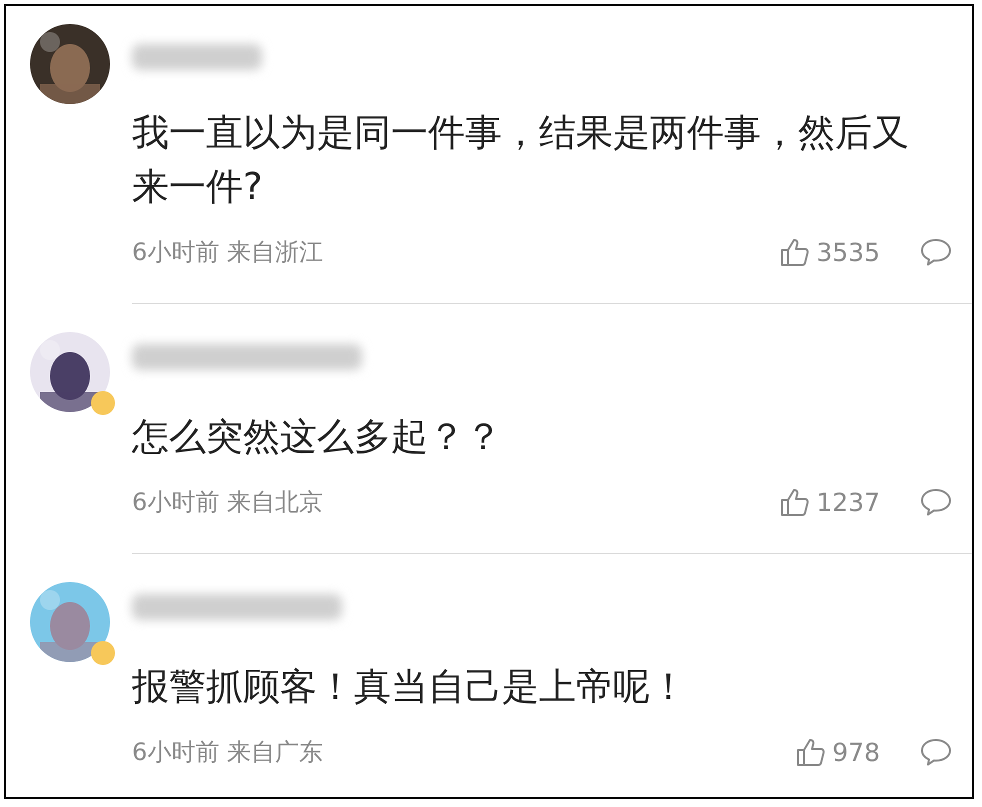  I want to click on comment-text: 我一直以为是同一件事，结果是两件事，然后又来一件?, so click(521, 160).